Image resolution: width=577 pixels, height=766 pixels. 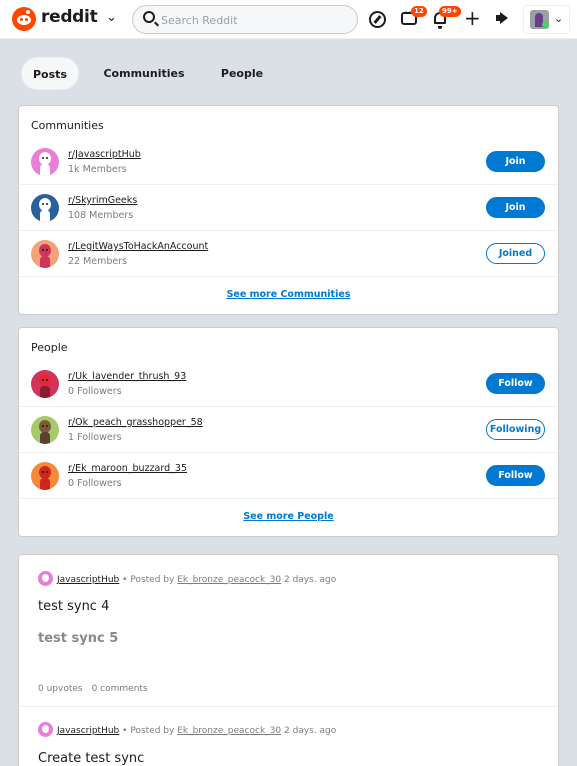 I want to click on advertise-megaphone-icon, so click(x=502, y=19).